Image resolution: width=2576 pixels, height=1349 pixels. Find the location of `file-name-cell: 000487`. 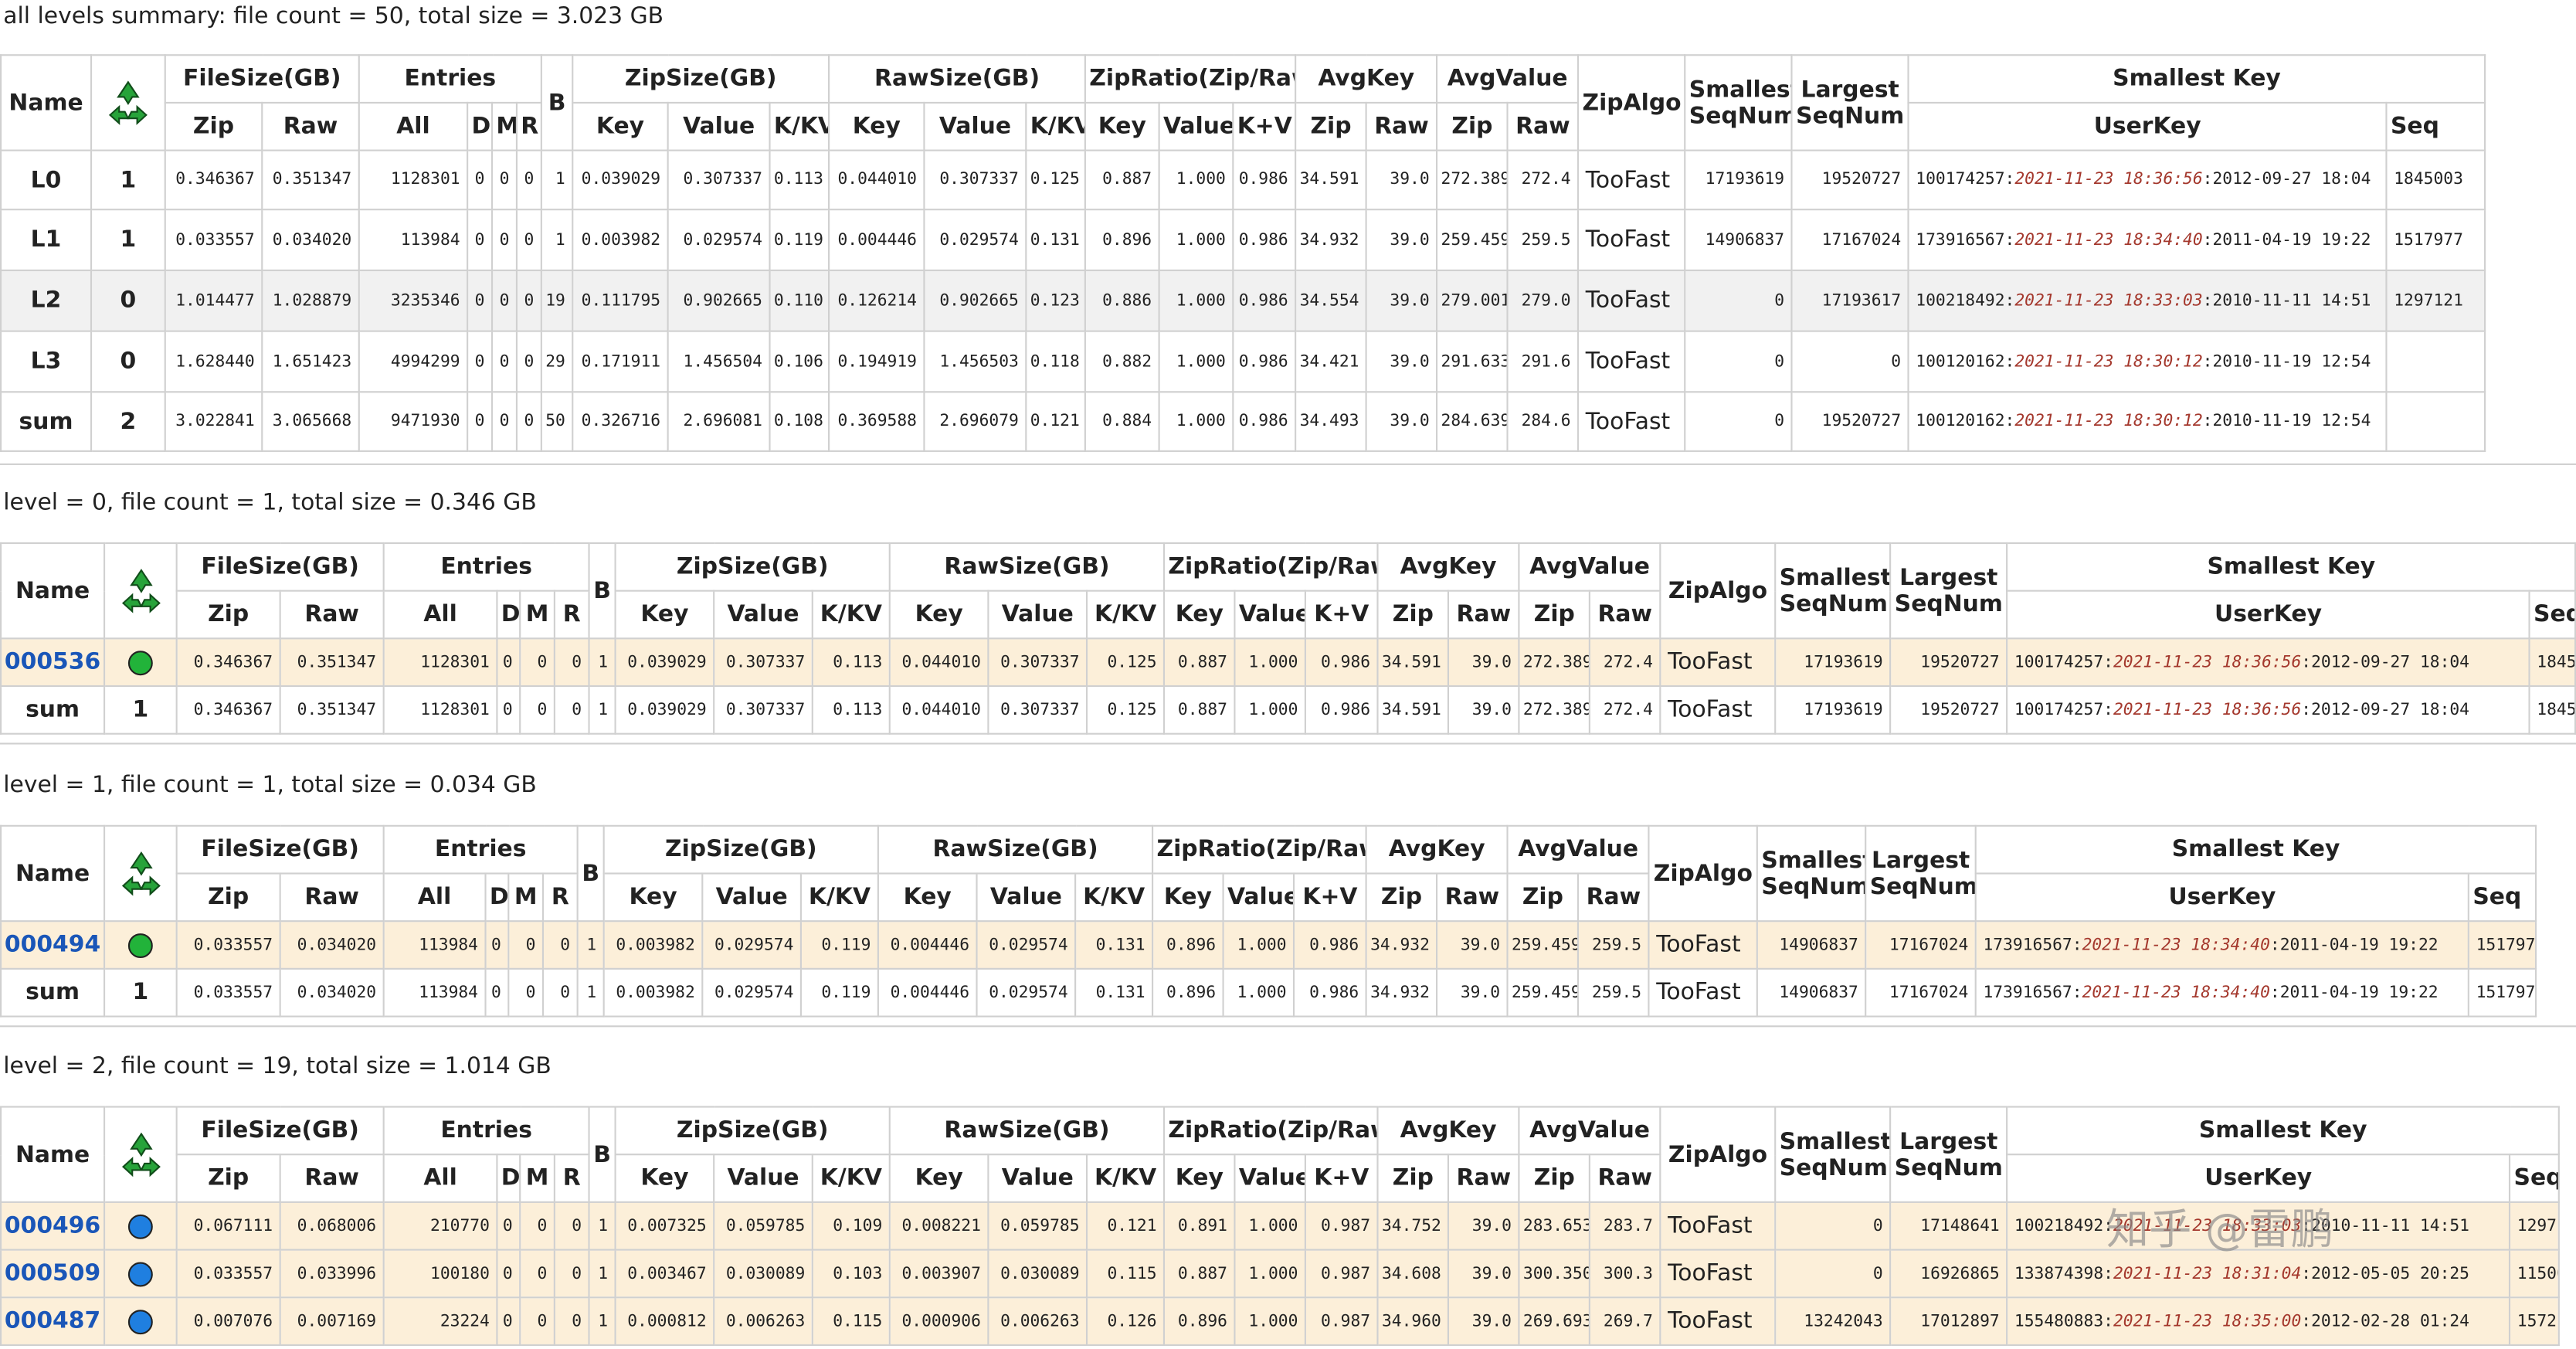

file-name-cell: 000487 is located at coordinates (53, 1321).